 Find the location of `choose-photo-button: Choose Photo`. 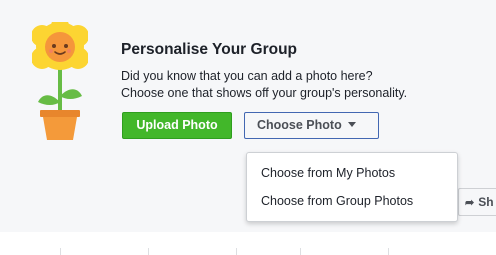

choose-photo-button: Choose Photo is located at coordinates (311, 125).